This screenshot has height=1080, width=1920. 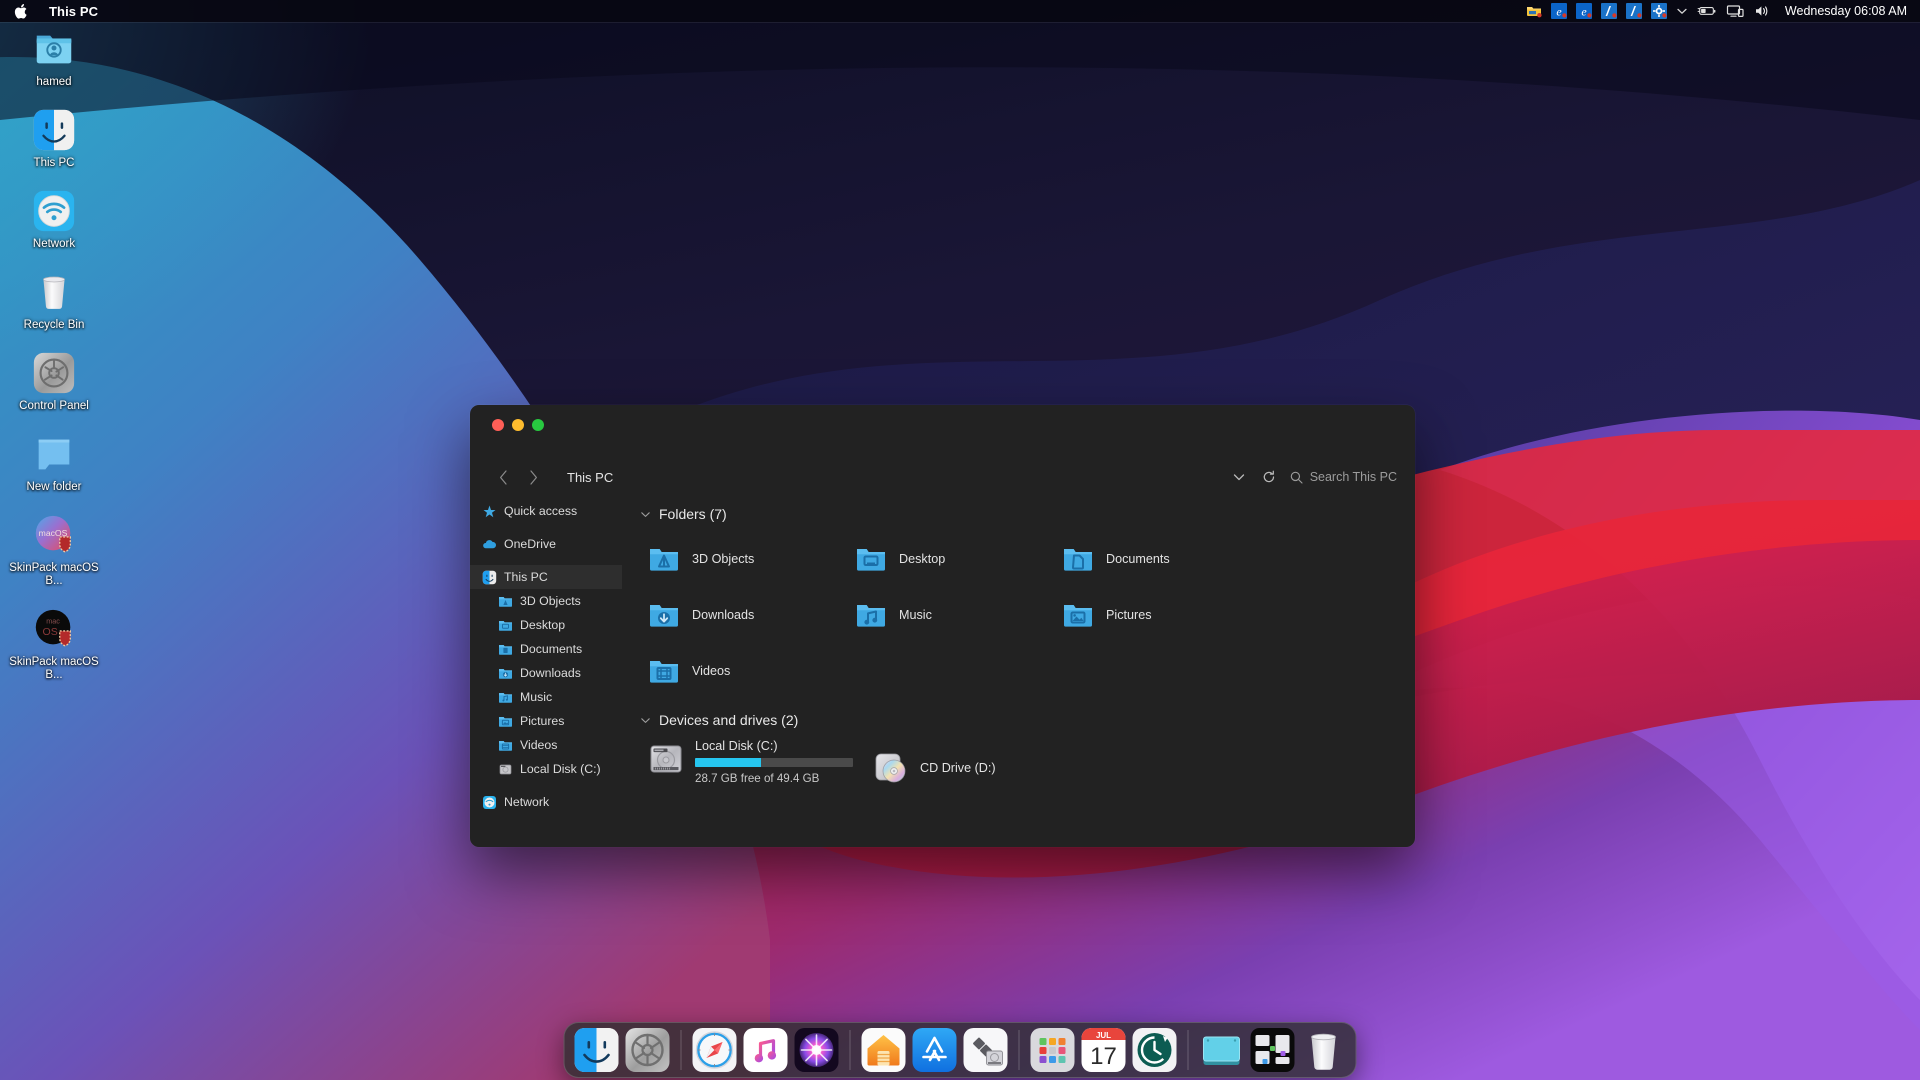 I want to click on forward-button, so click(x=533, y=477).